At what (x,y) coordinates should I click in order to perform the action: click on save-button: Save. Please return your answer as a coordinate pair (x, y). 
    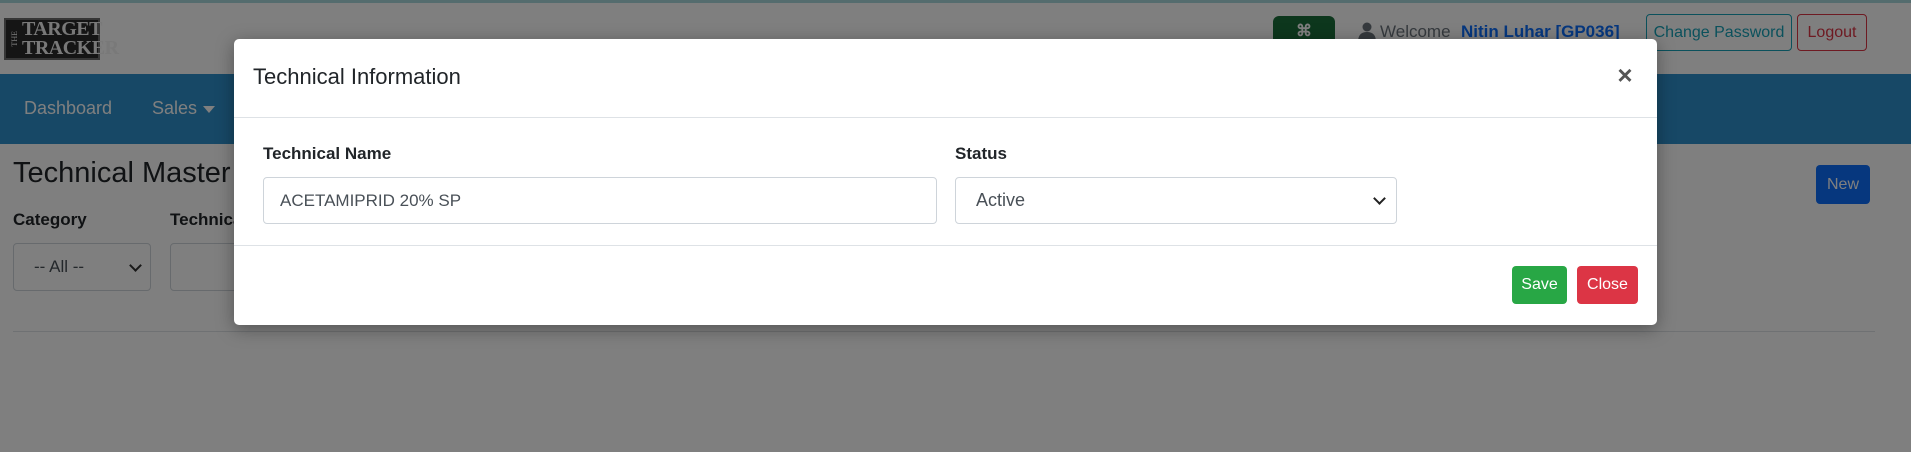
    Looking at the image, I should click on (1539, 285).